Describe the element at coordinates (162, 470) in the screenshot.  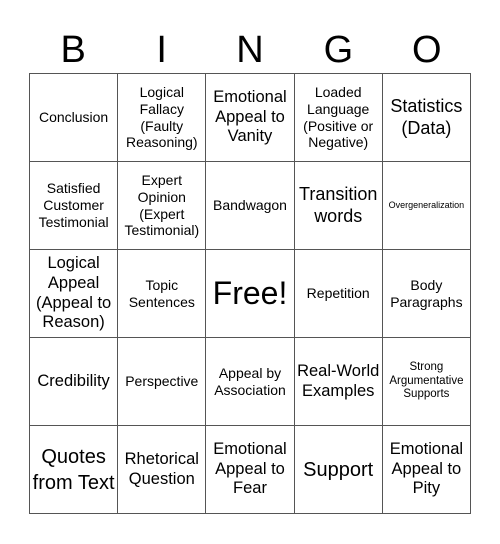
I see `bingo-cell: Rhetorical Question` at that location.